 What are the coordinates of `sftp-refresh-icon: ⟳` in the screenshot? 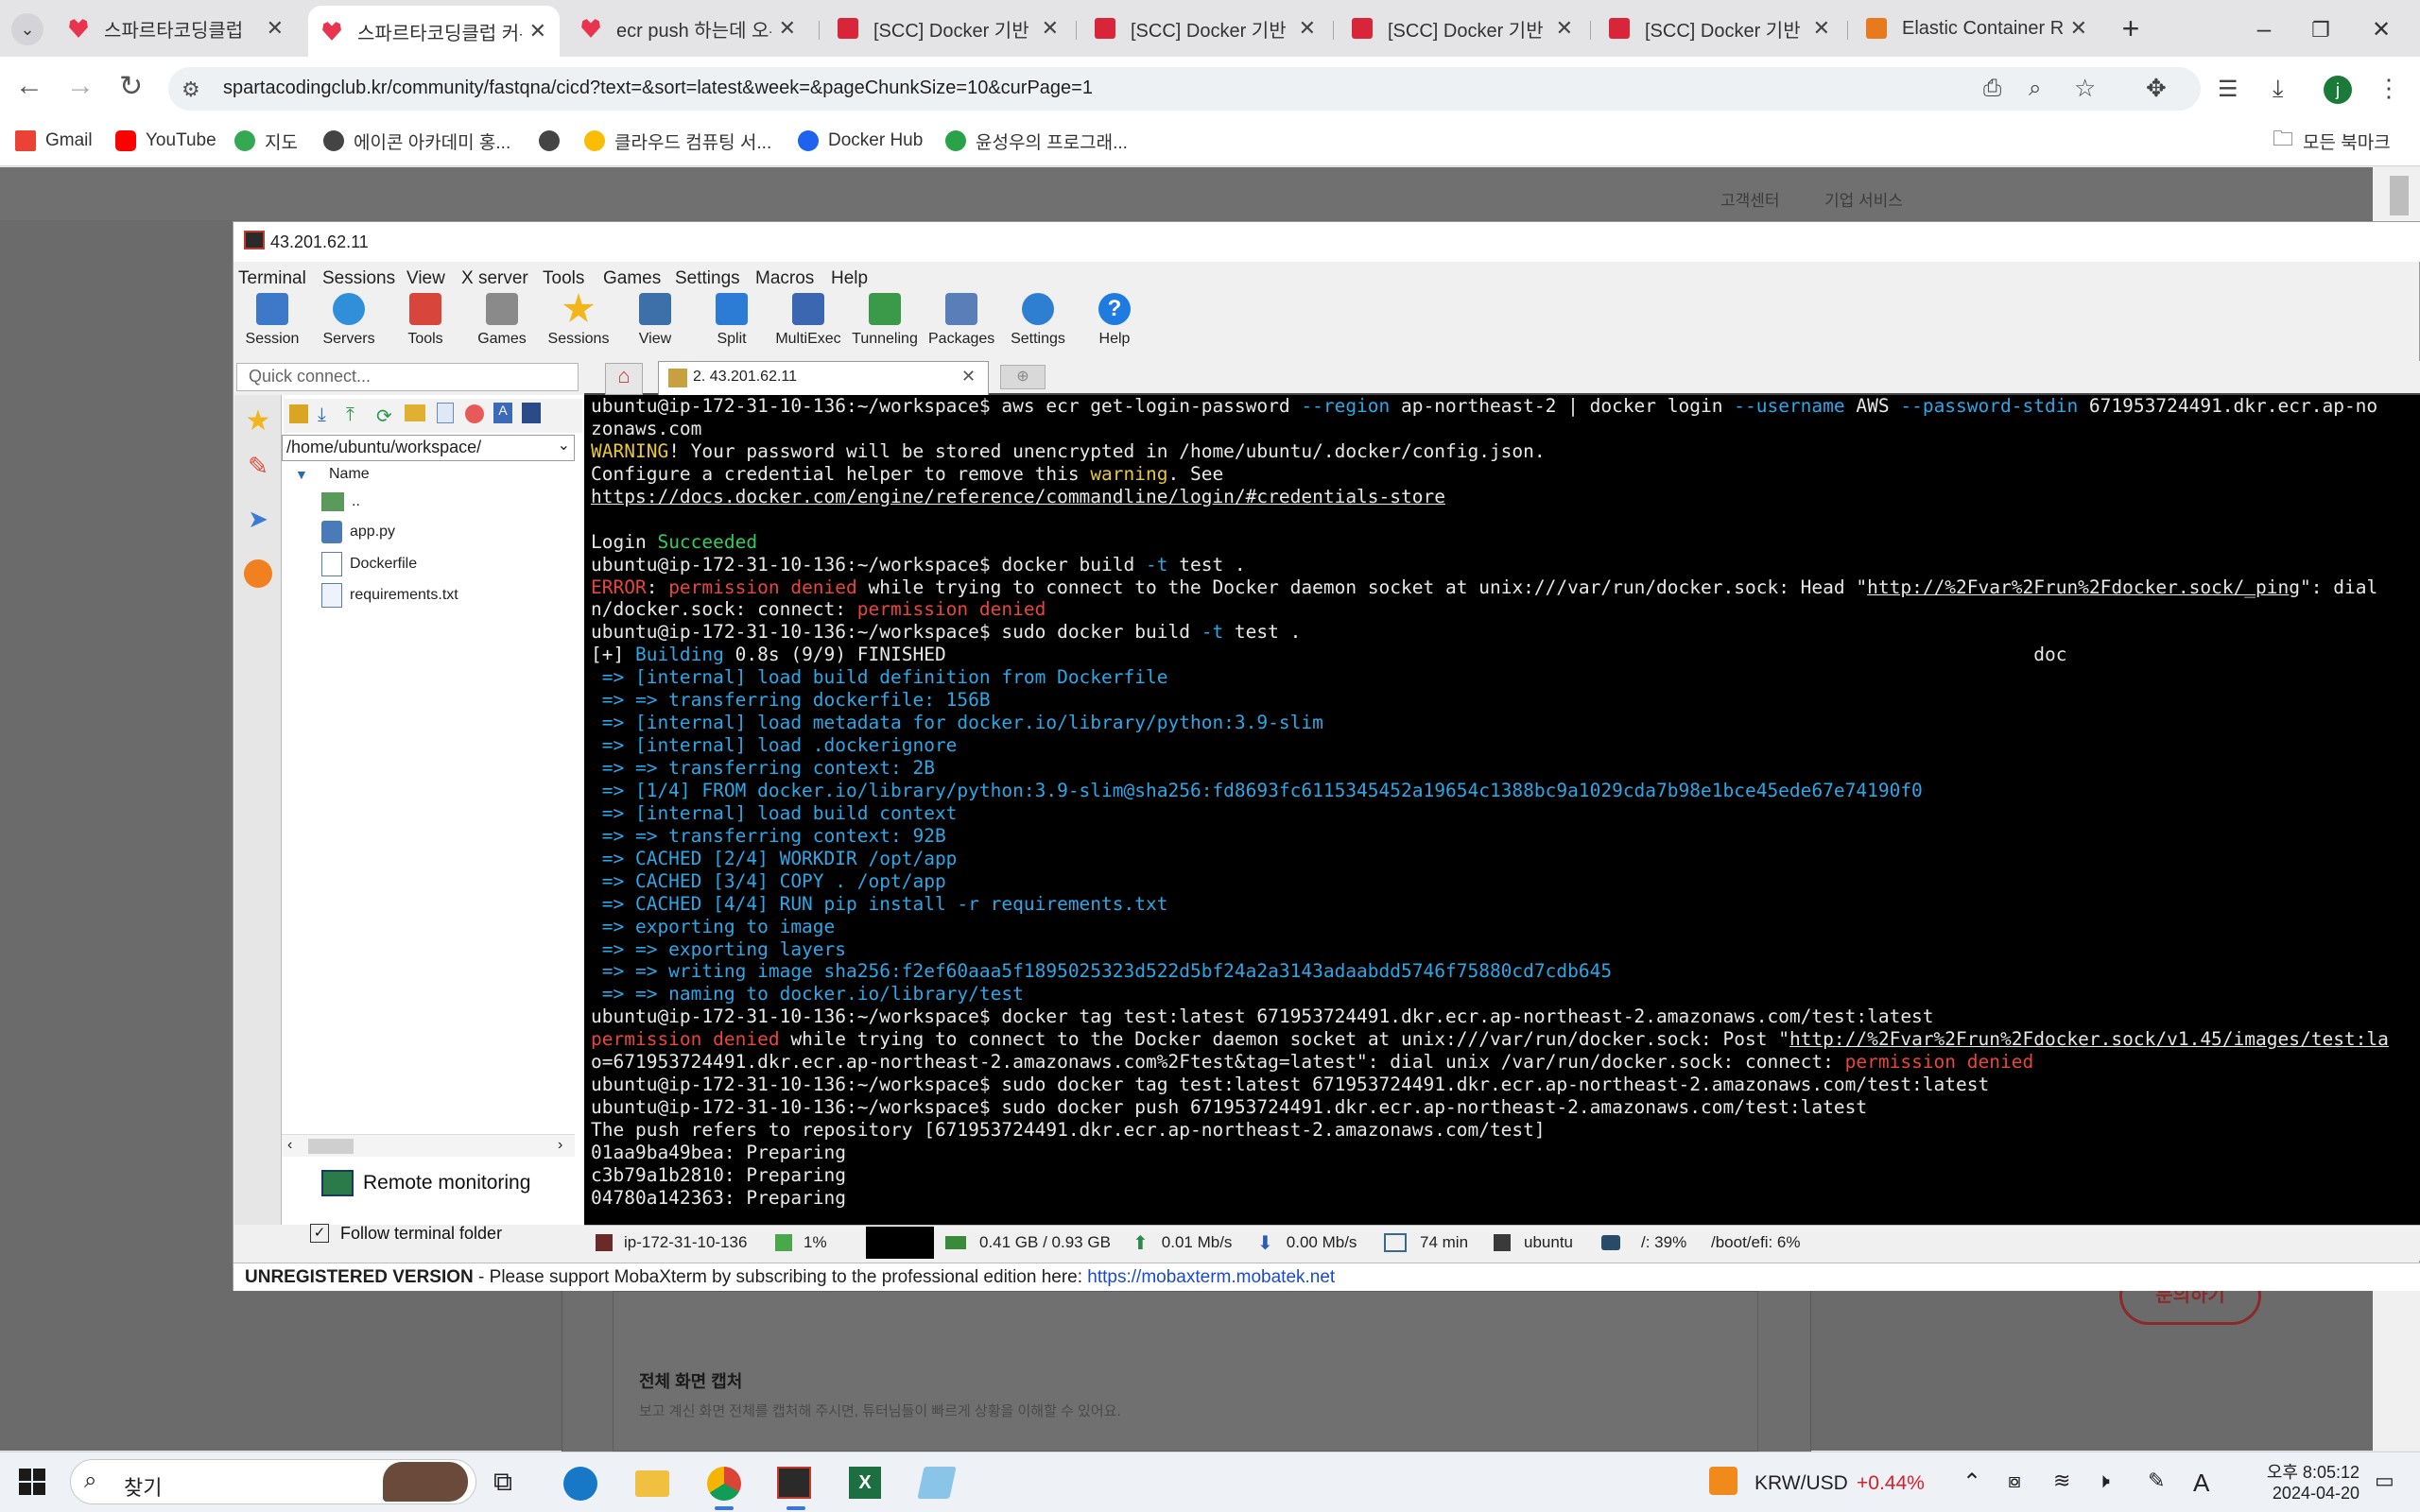 It's located at (384, 416).